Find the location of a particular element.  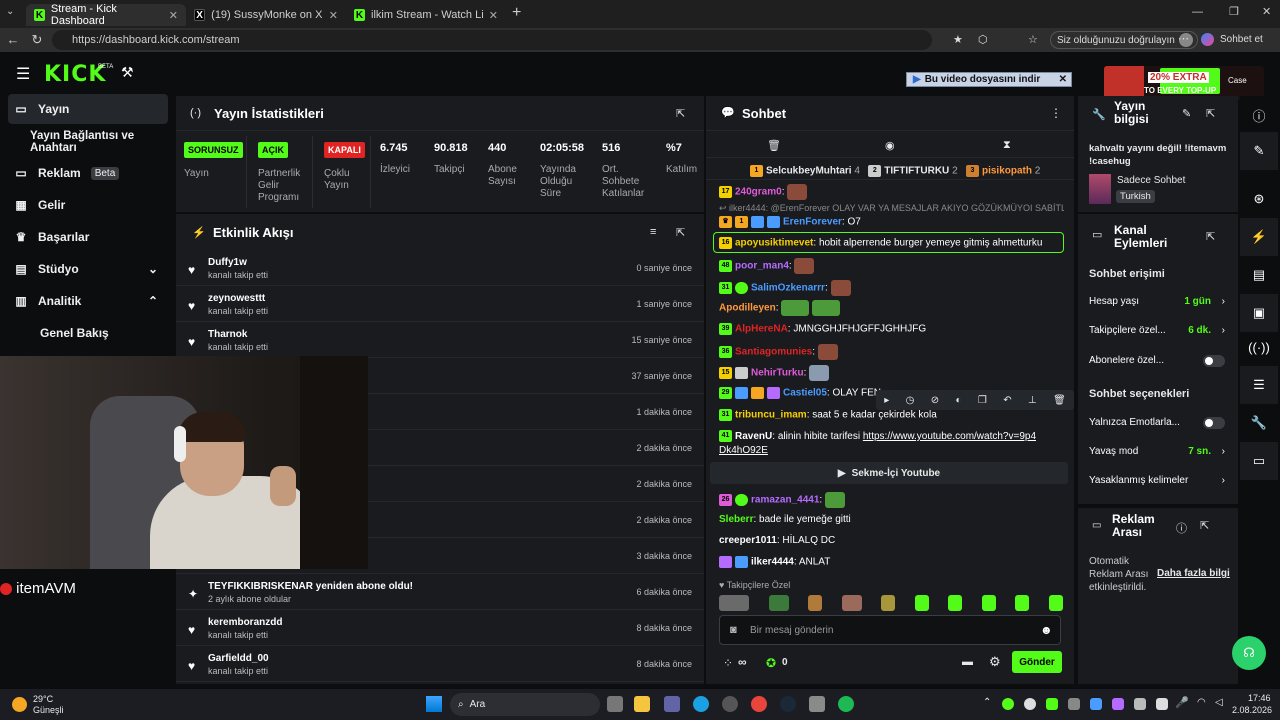

list-item: ♥ Tharnok kanalı takip etti 15 saniye önce is located at coordinates (440, 340).